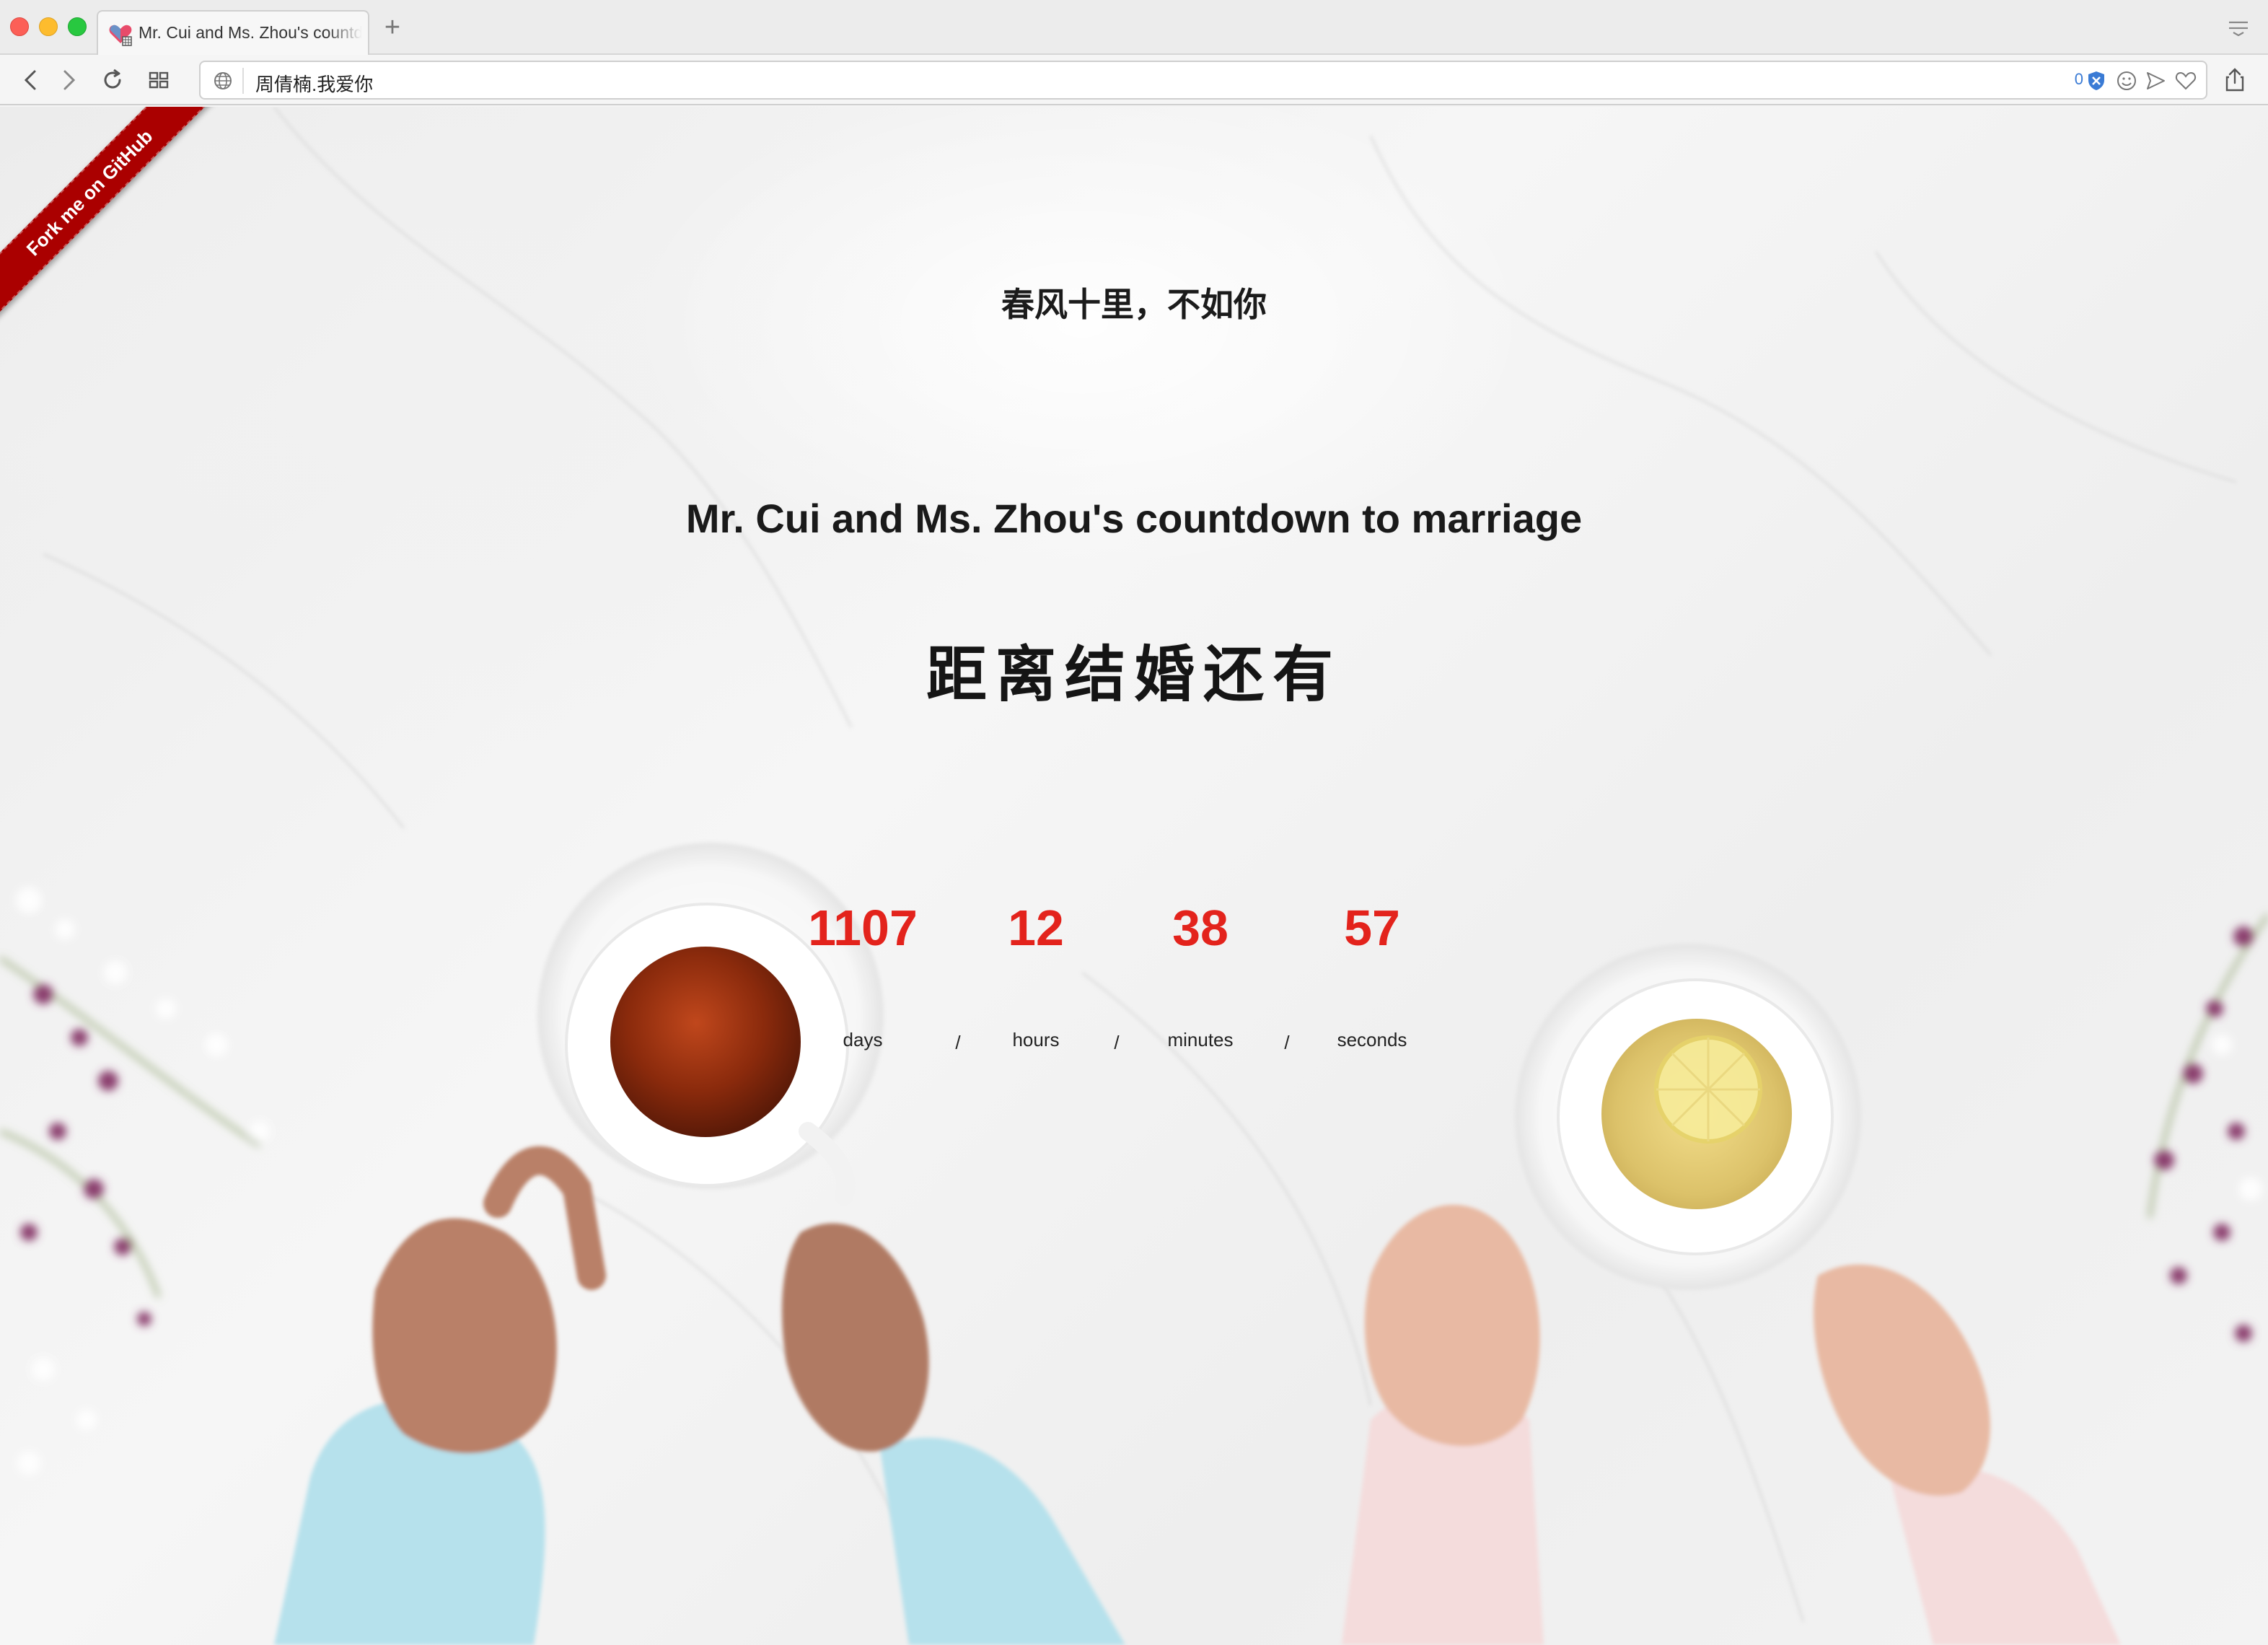 This screenshot has height=1645, width=2268. I want to click on countdown-hours-label: hours, so click(1036, 1039).